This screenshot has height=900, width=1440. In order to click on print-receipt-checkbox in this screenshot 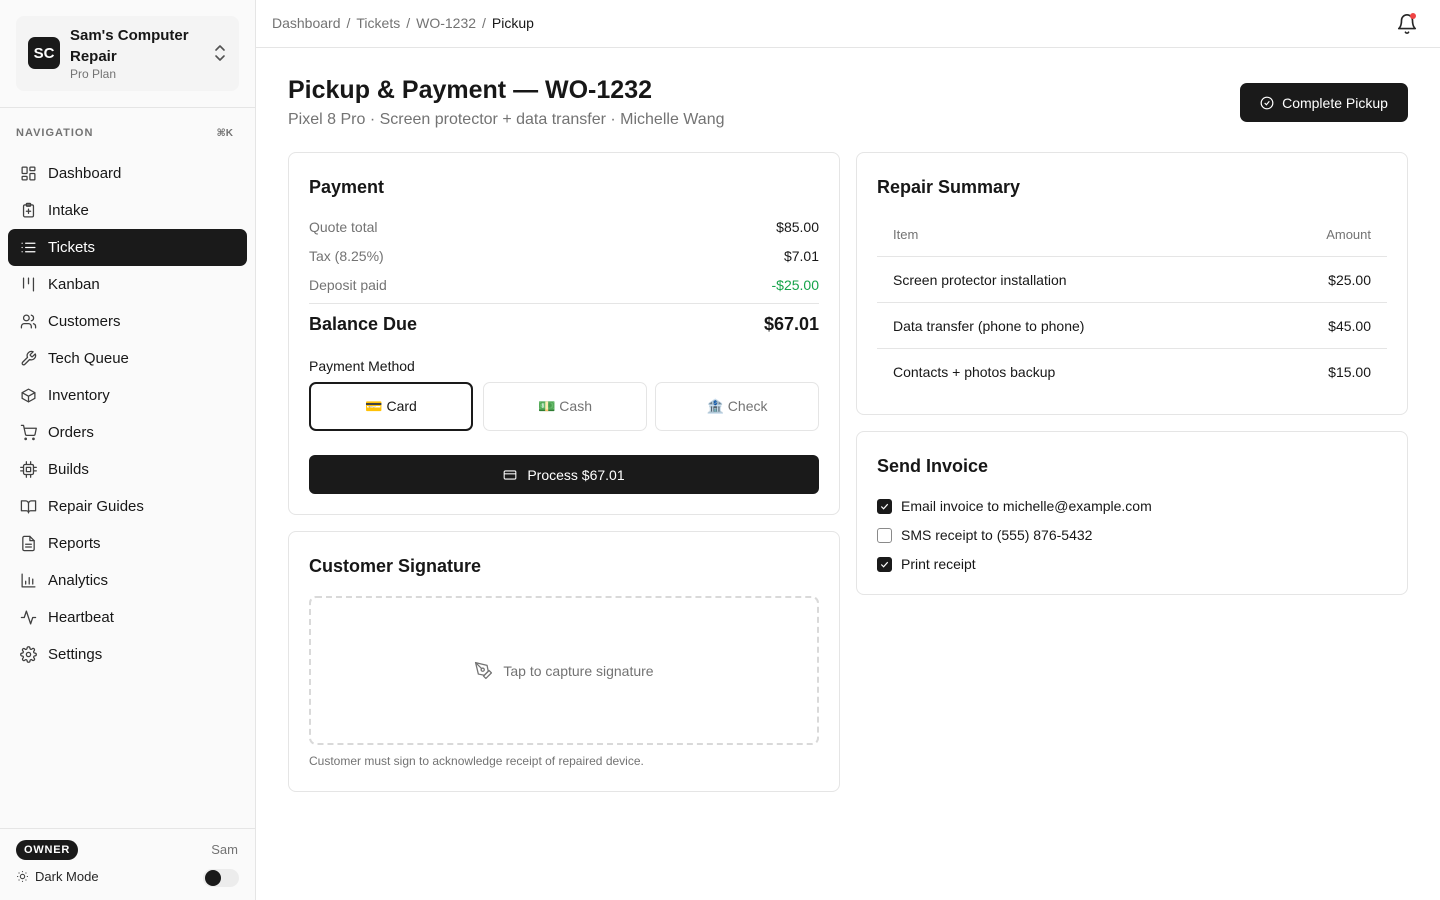, I will do `click(884, 564)`.